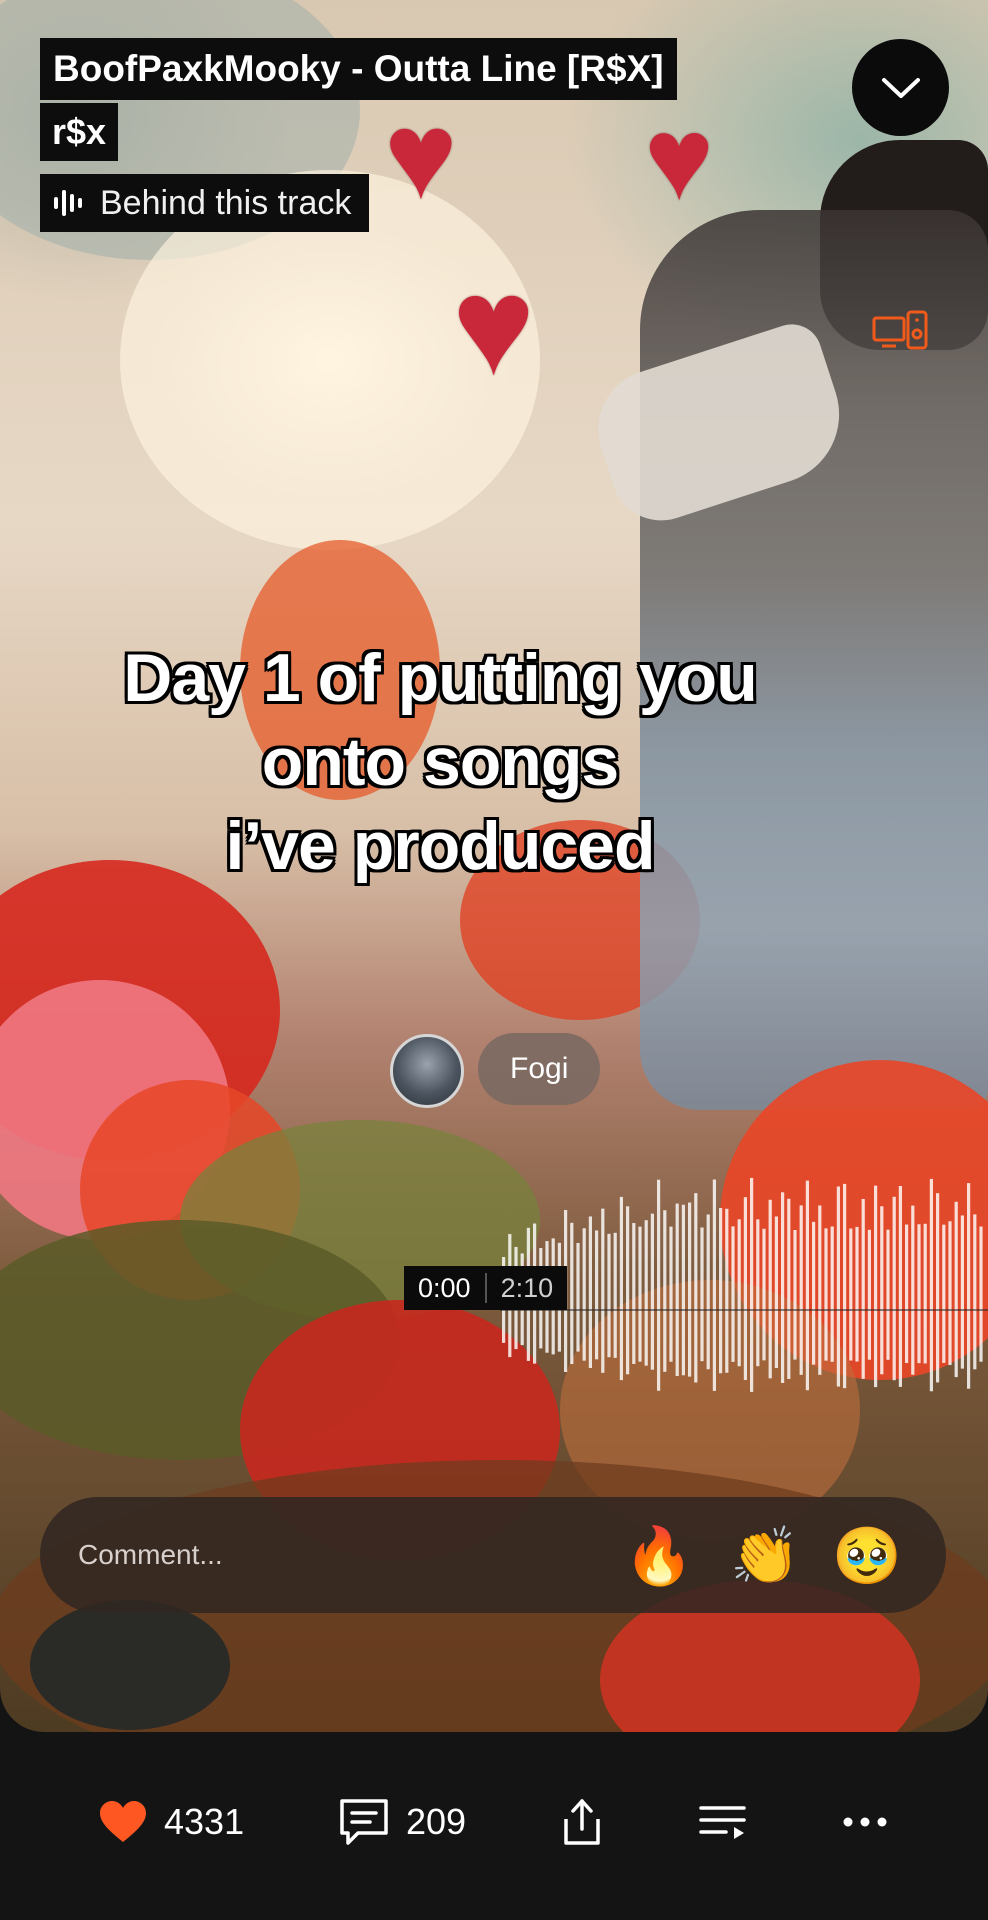 The height and width of the screenshot is (1920, 988). What do you see at coordinates (68, 203) in the screenshot?
I see `waveform-icon` at bounding box center [68, 203].